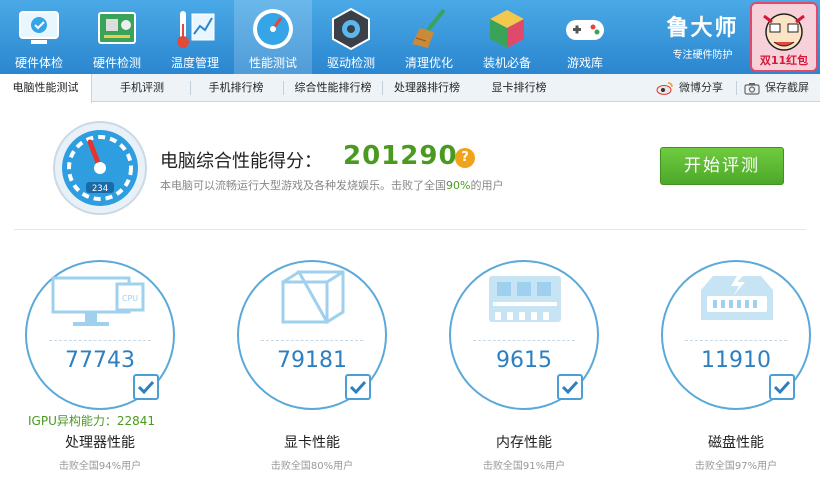 The image size is (820, 500). Describe the element at coordinates (100, 168) in the screenshot. I see `performance-gauge-icon: 234` at that location.